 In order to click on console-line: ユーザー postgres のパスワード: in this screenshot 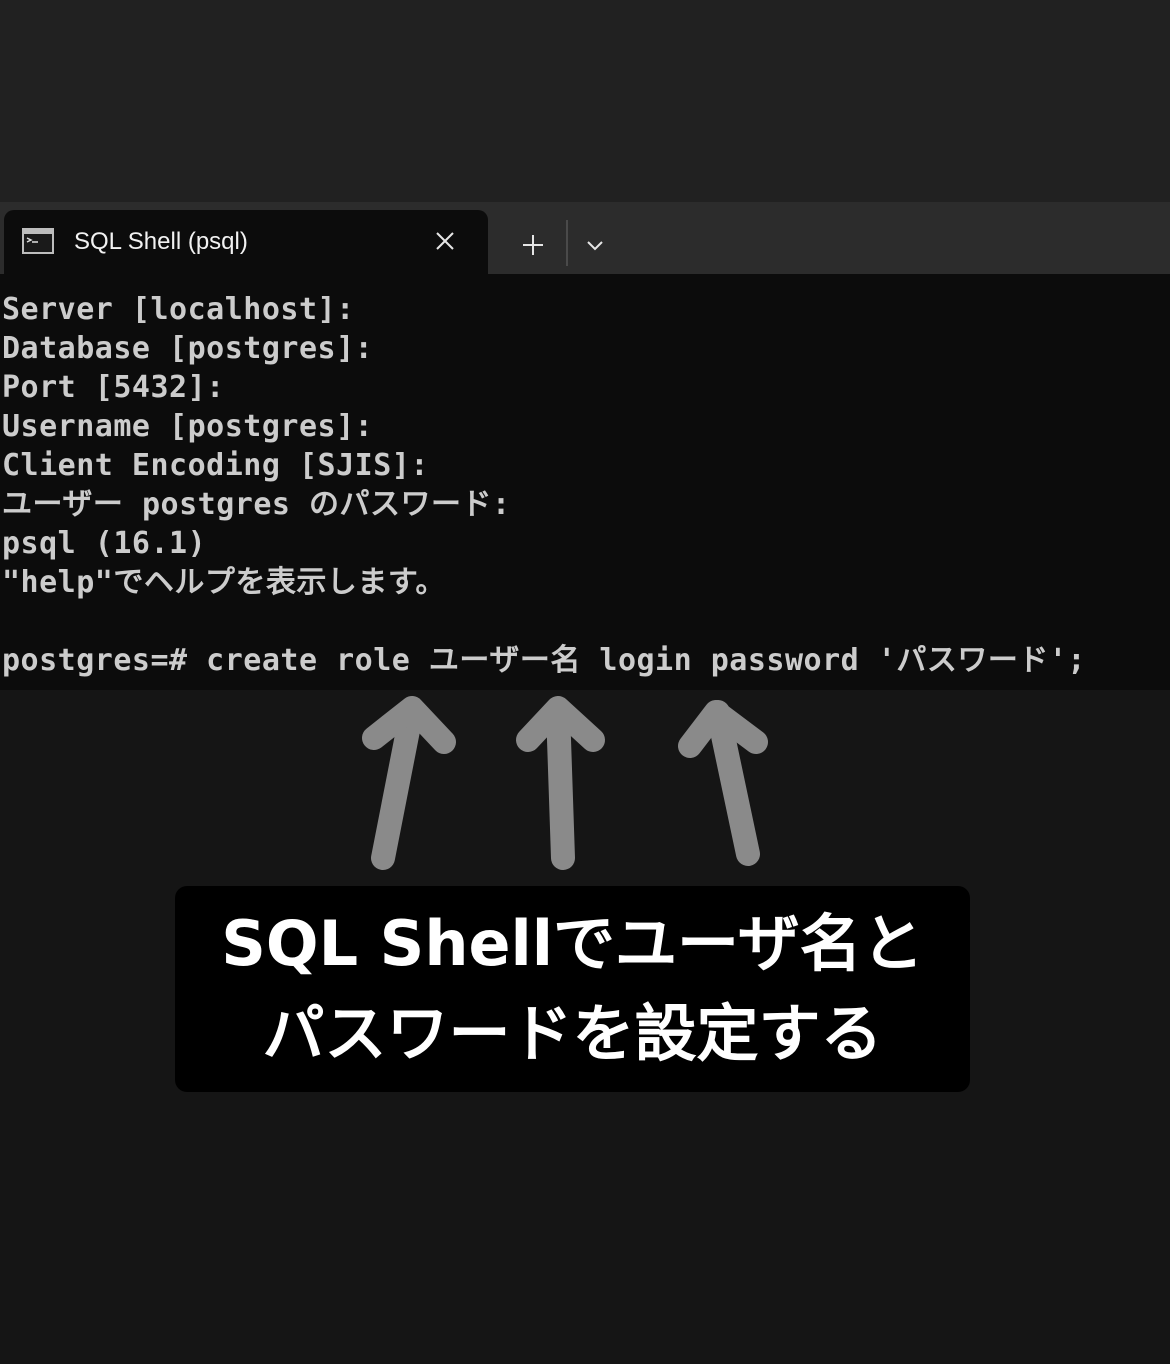, I will do `click(256, 504)`.